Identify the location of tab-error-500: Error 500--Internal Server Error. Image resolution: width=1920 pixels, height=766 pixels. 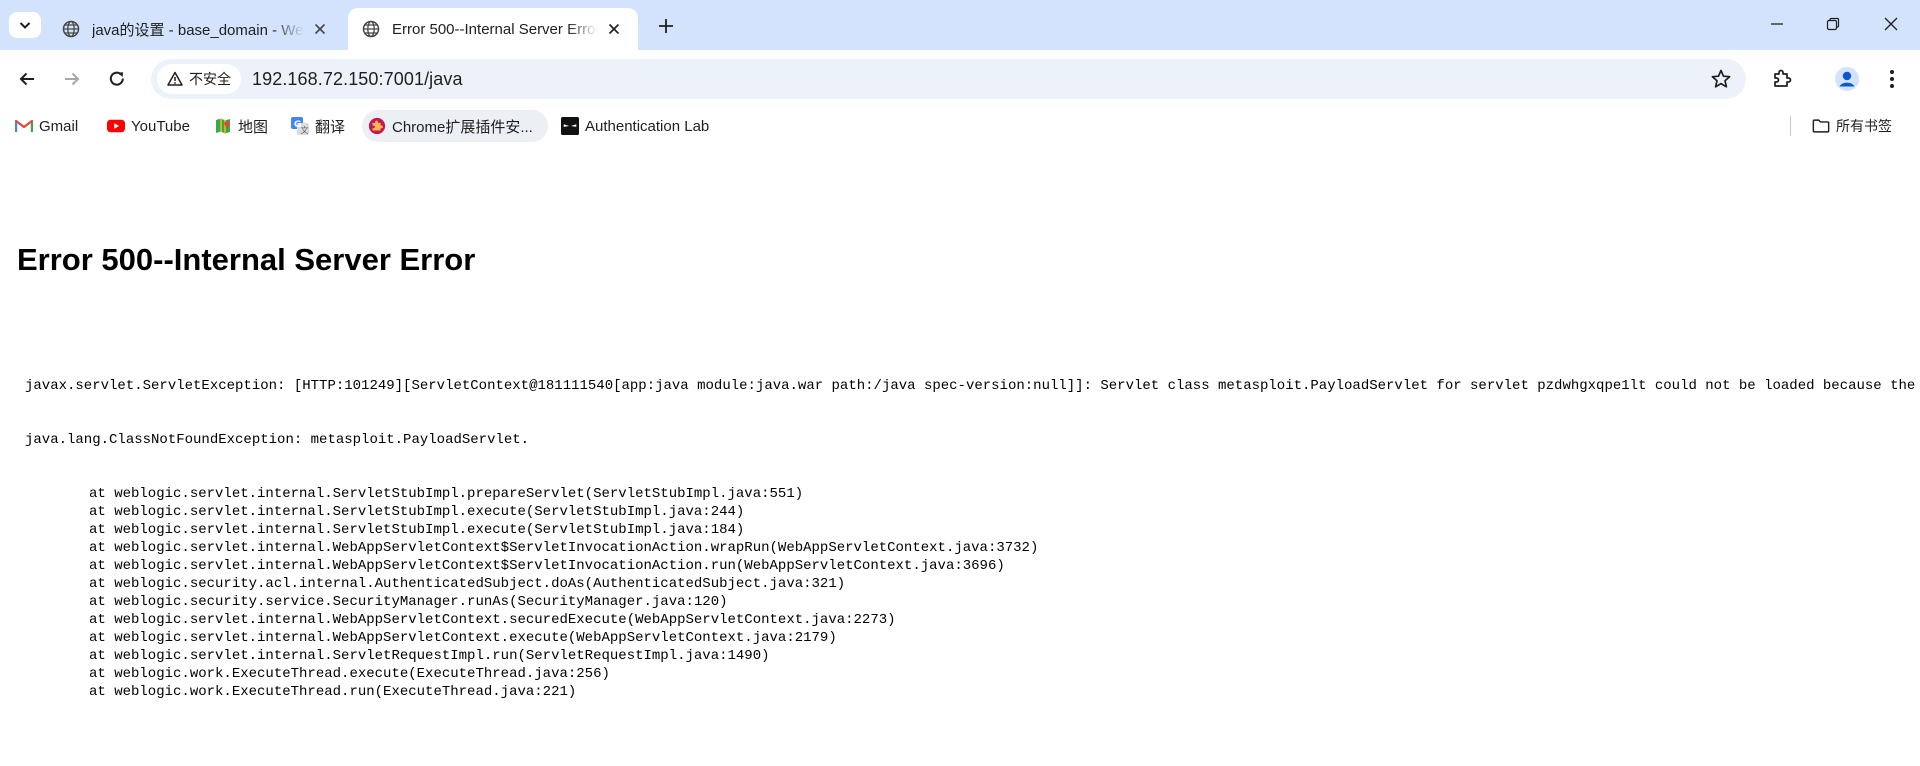
(493, 29).